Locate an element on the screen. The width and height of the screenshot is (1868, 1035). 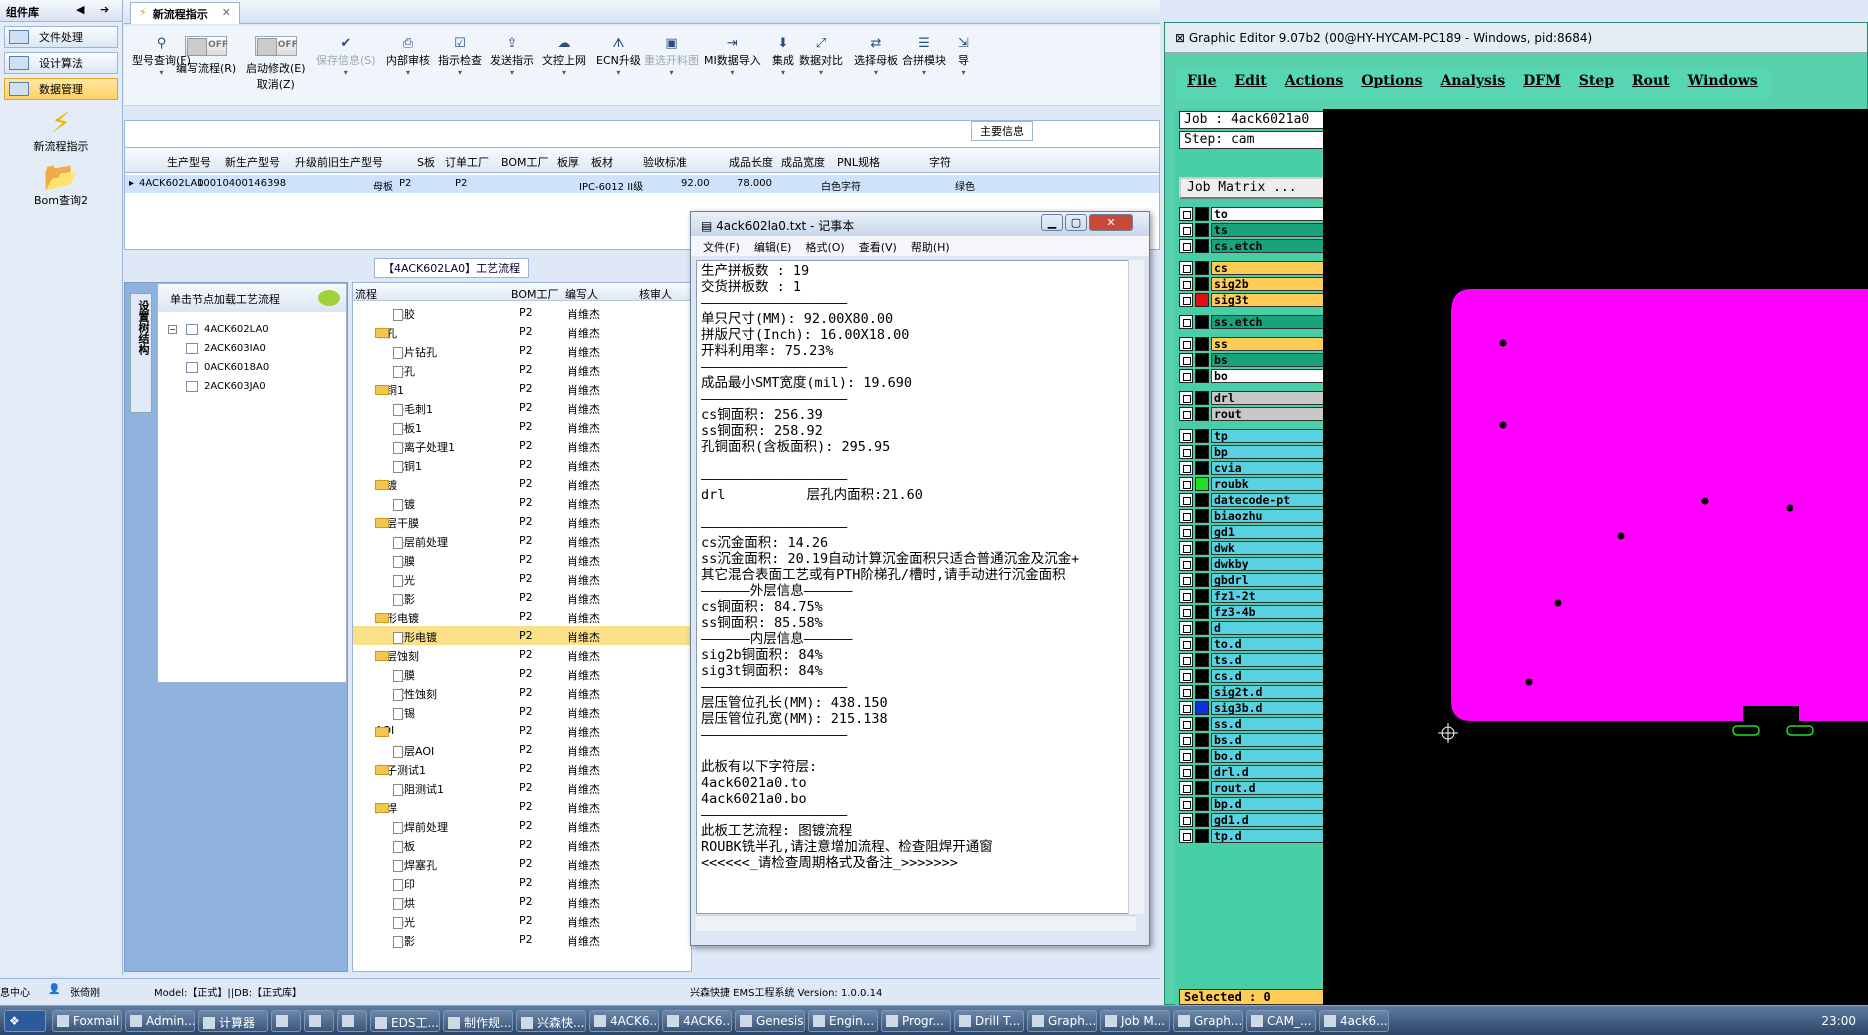
column-header: 板厚 is located at coordinates (568, 162).